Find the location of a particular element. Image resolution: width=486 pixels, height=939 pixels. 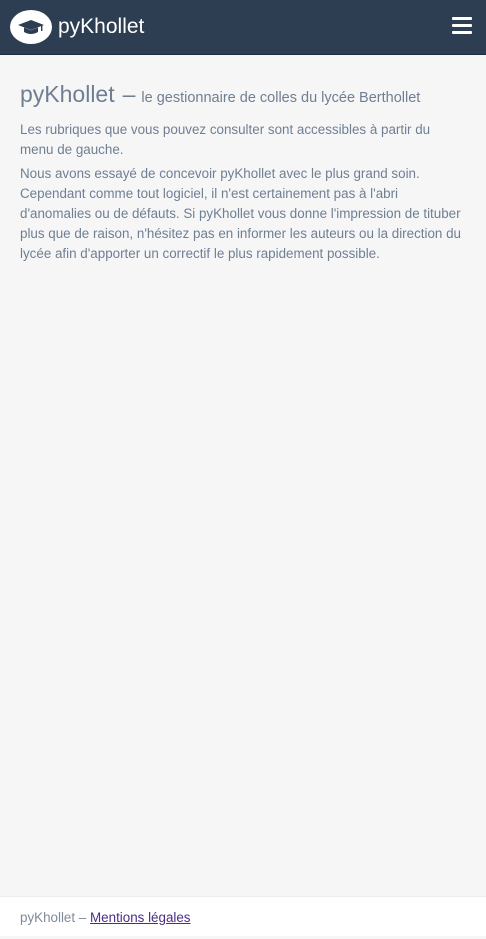

top-navbar: pyKhollet is located at coordinates (243, 27).